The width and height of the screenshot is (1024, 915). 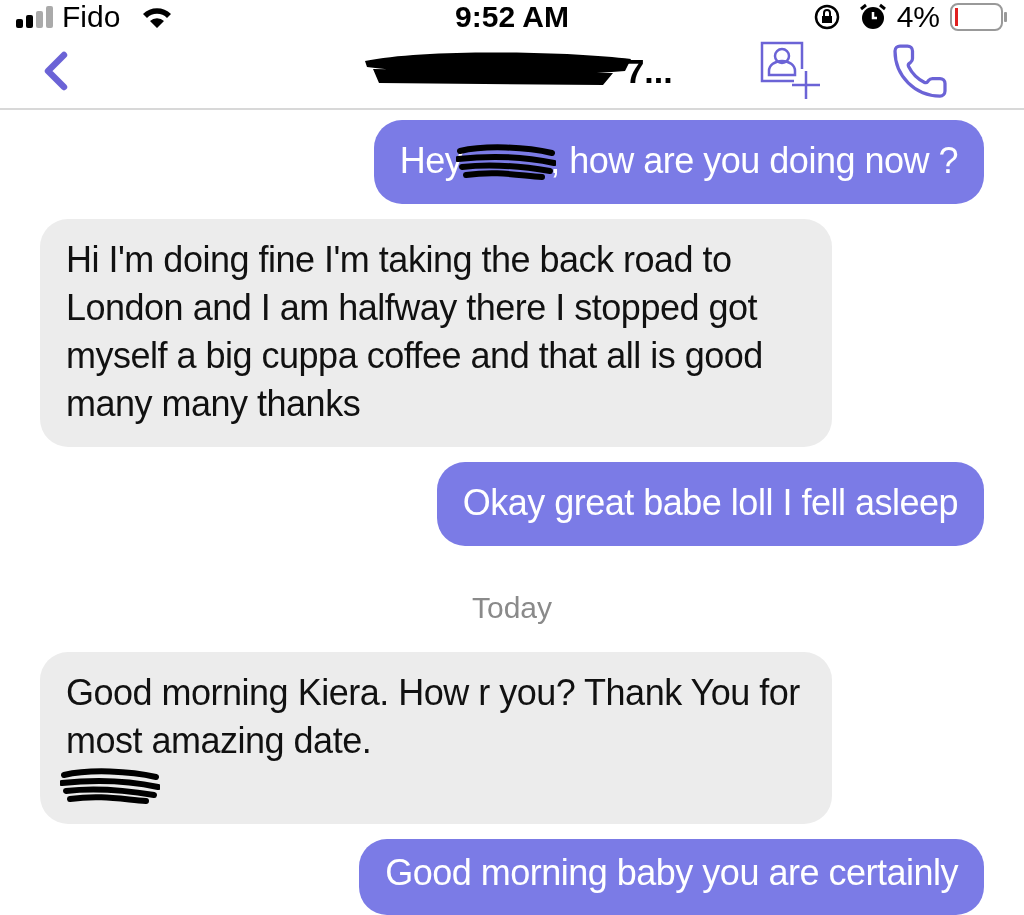 I want to click on carrier-name: Fido, so click(x=91, y=17).